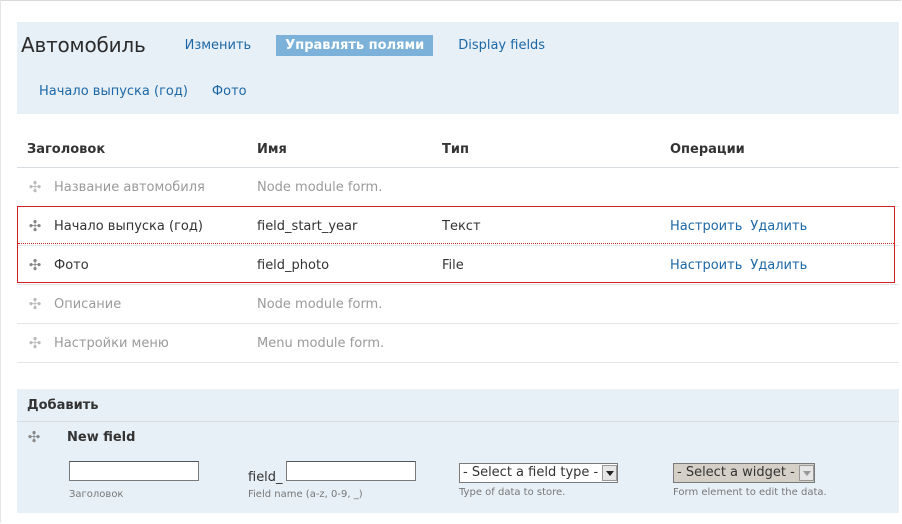 The width and height of the screenshot is (902, 524). What do you see at coordinates (350, 471) in the screenshot?
I see `field-name-input` at bounding box center [350, 471].